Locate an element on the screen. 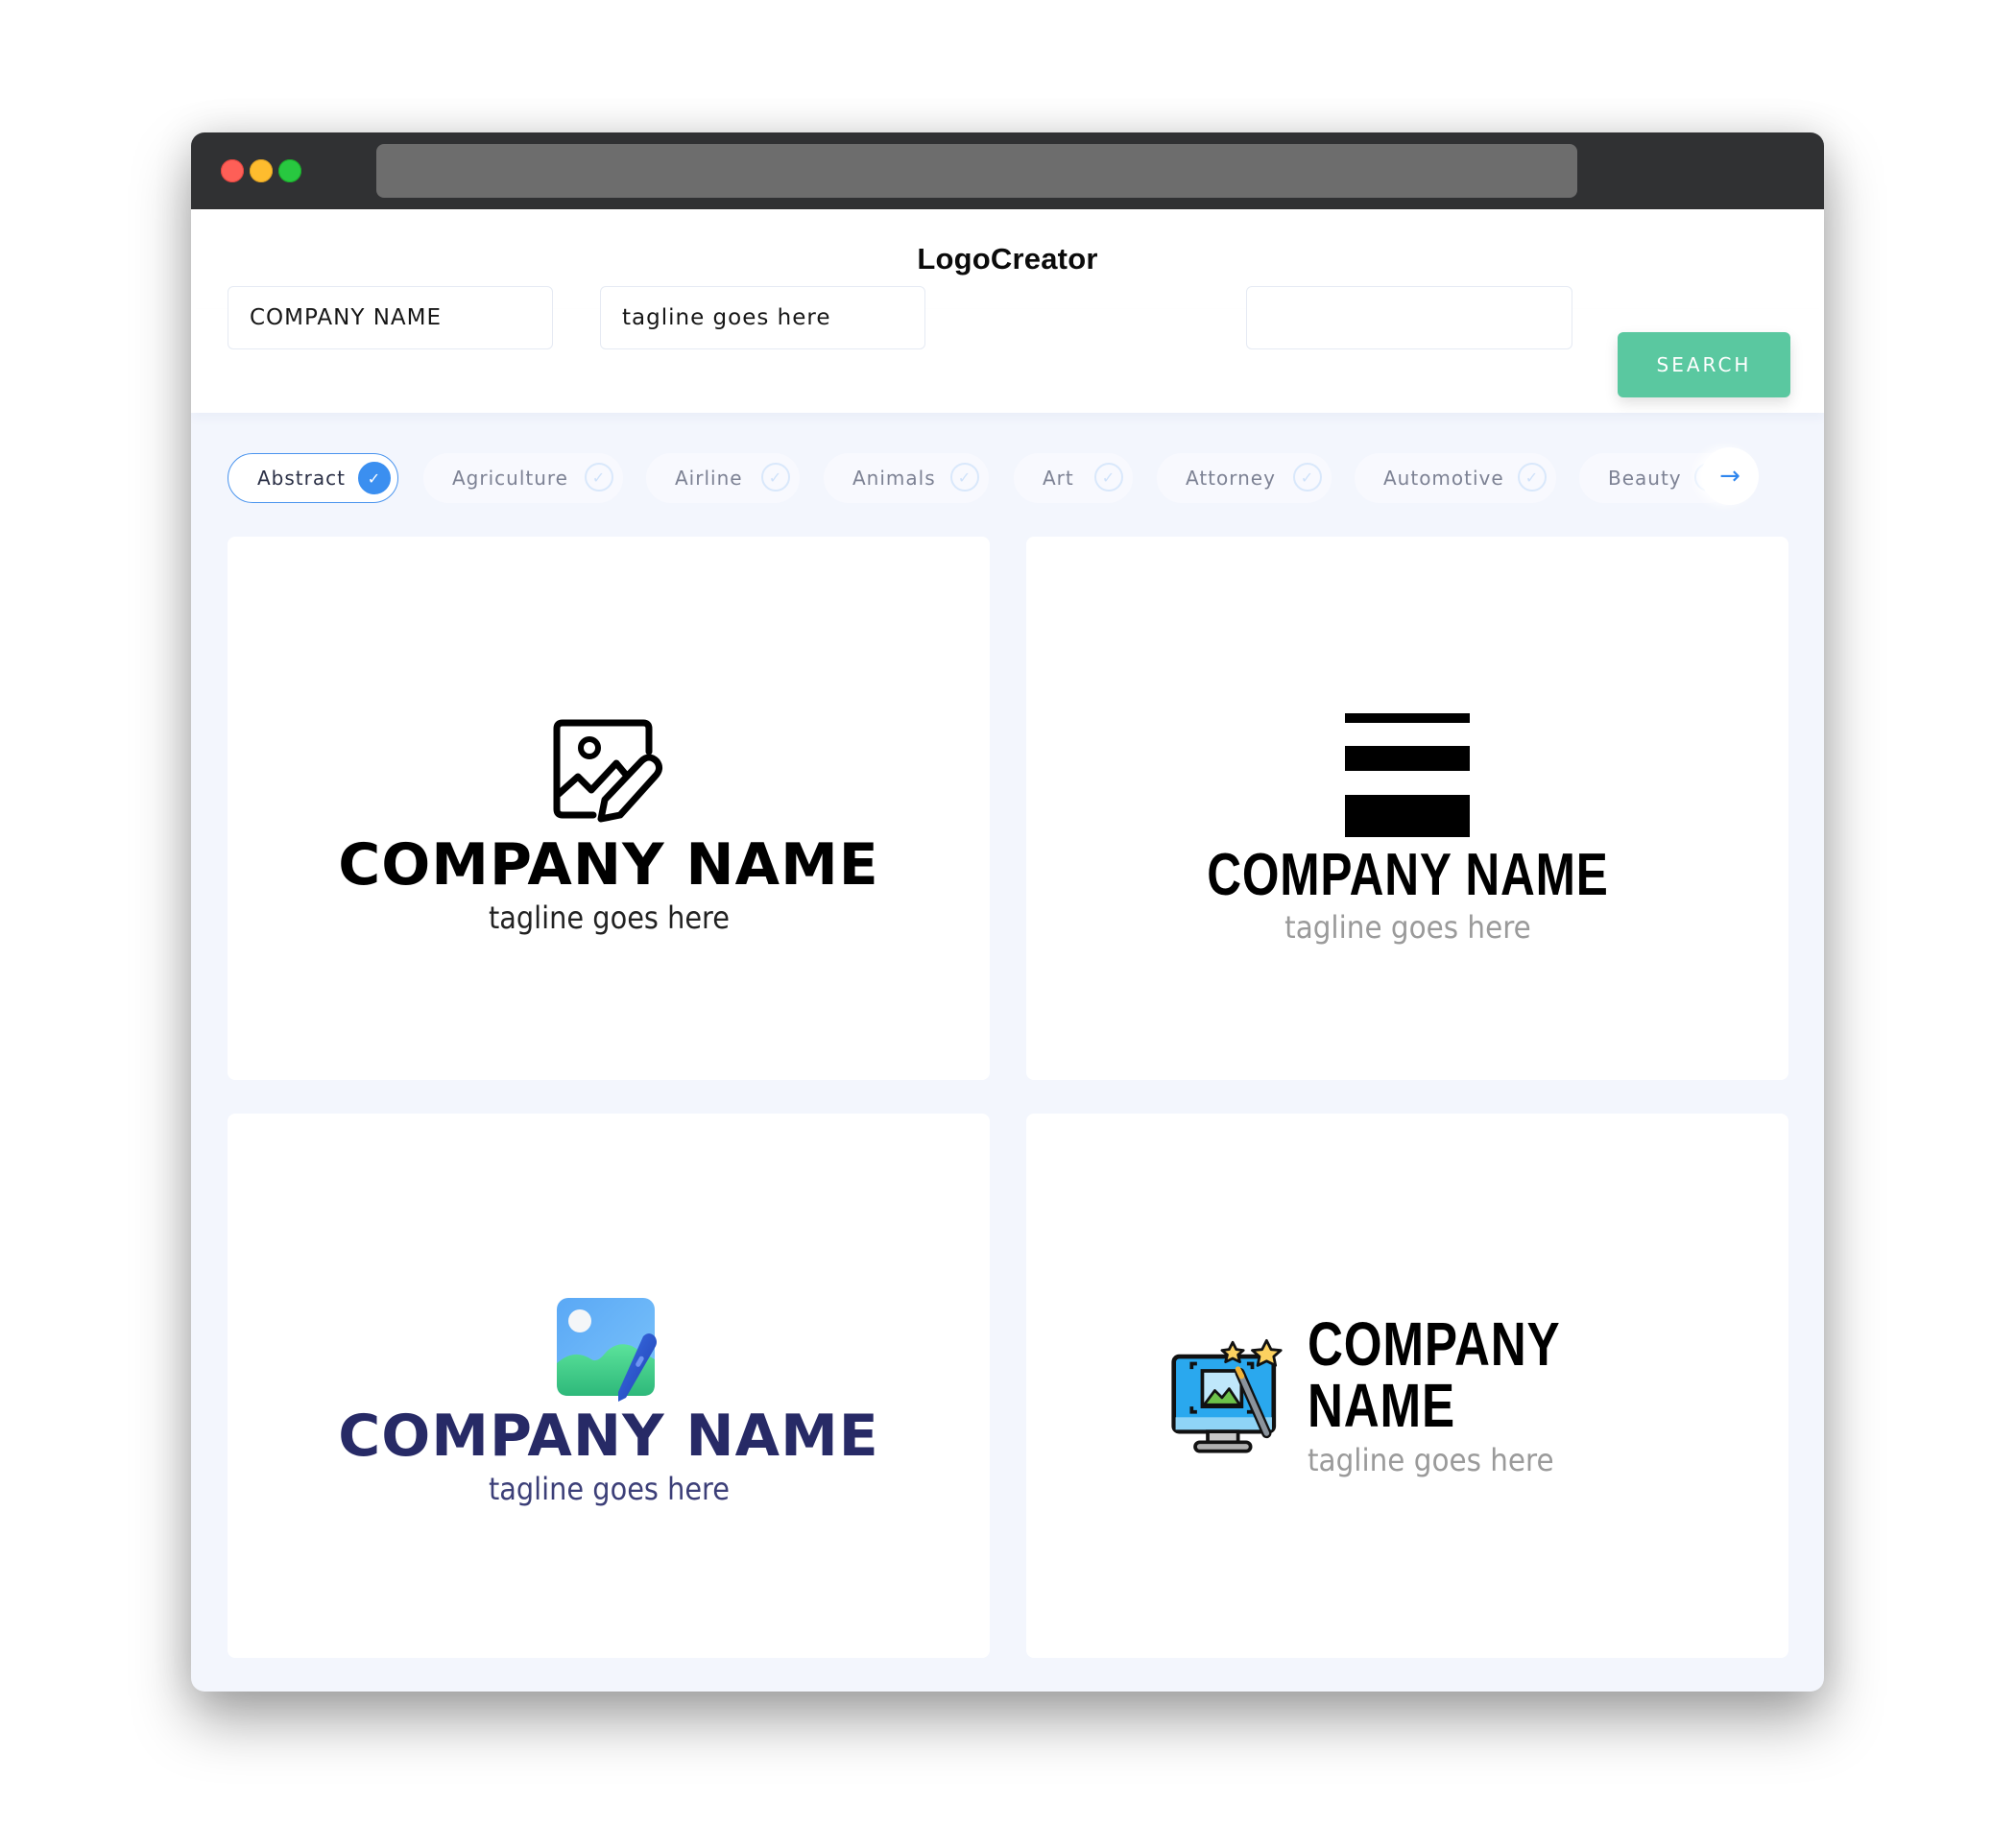 This screenshot has height=1824, width=2016. maximize-window-button is located at coordinates (289, 170).